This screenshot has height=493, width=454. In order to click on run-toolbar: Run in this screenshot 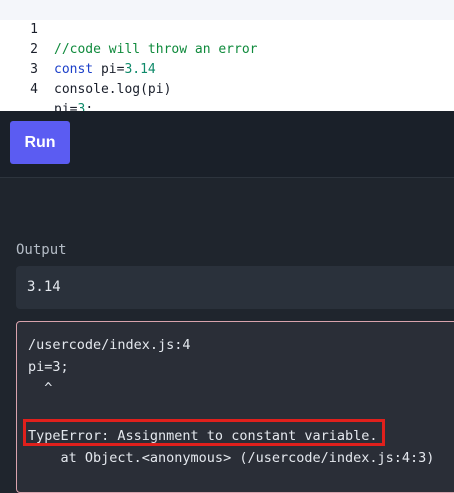, I will do `click(227, 144)`.